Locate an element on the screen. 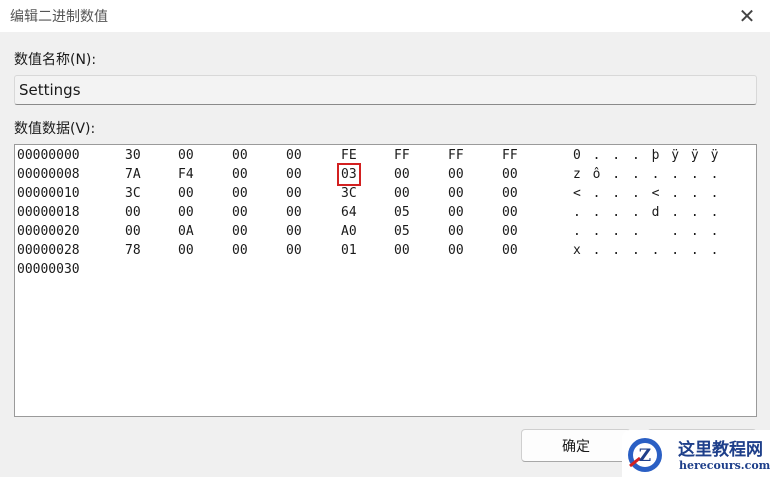 The height and width of the screenshot is (477, 770). title-bar: 编辑二进制数值 ✕ is located at coordinates (385, 16).